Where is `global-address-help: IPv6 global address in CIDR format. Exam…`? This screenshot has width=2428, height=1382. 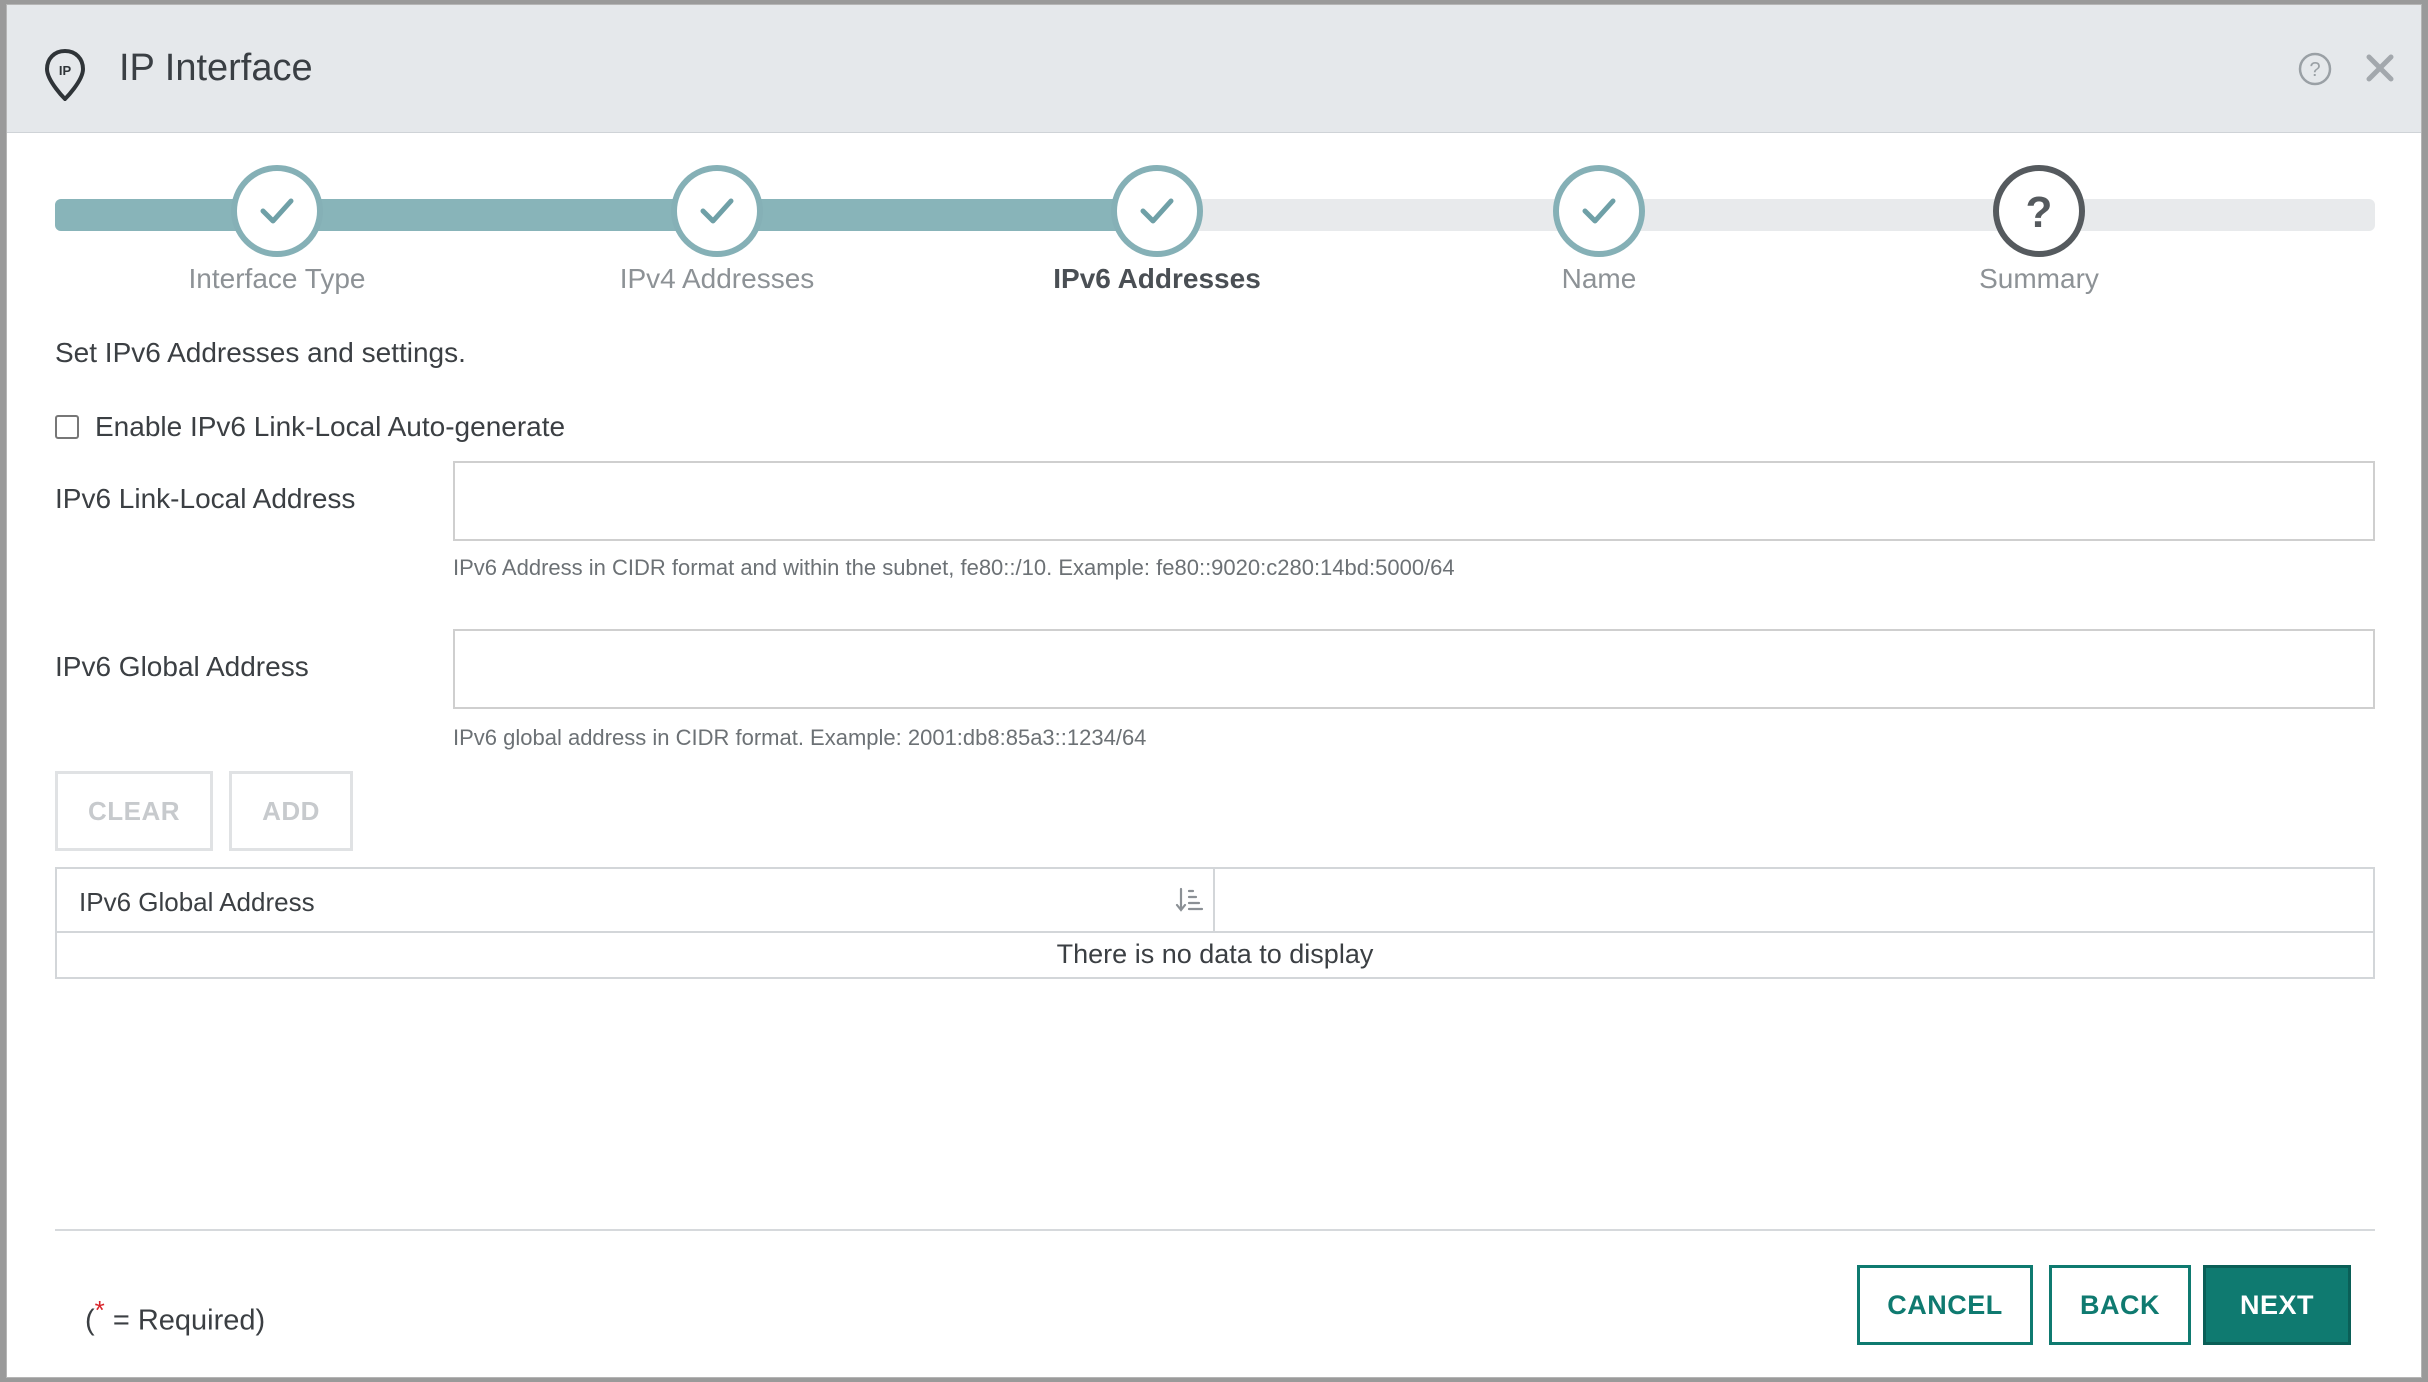 global-address-help: IPv6 global address in CIDR format. Exam… is located at coordinates (800, 737).